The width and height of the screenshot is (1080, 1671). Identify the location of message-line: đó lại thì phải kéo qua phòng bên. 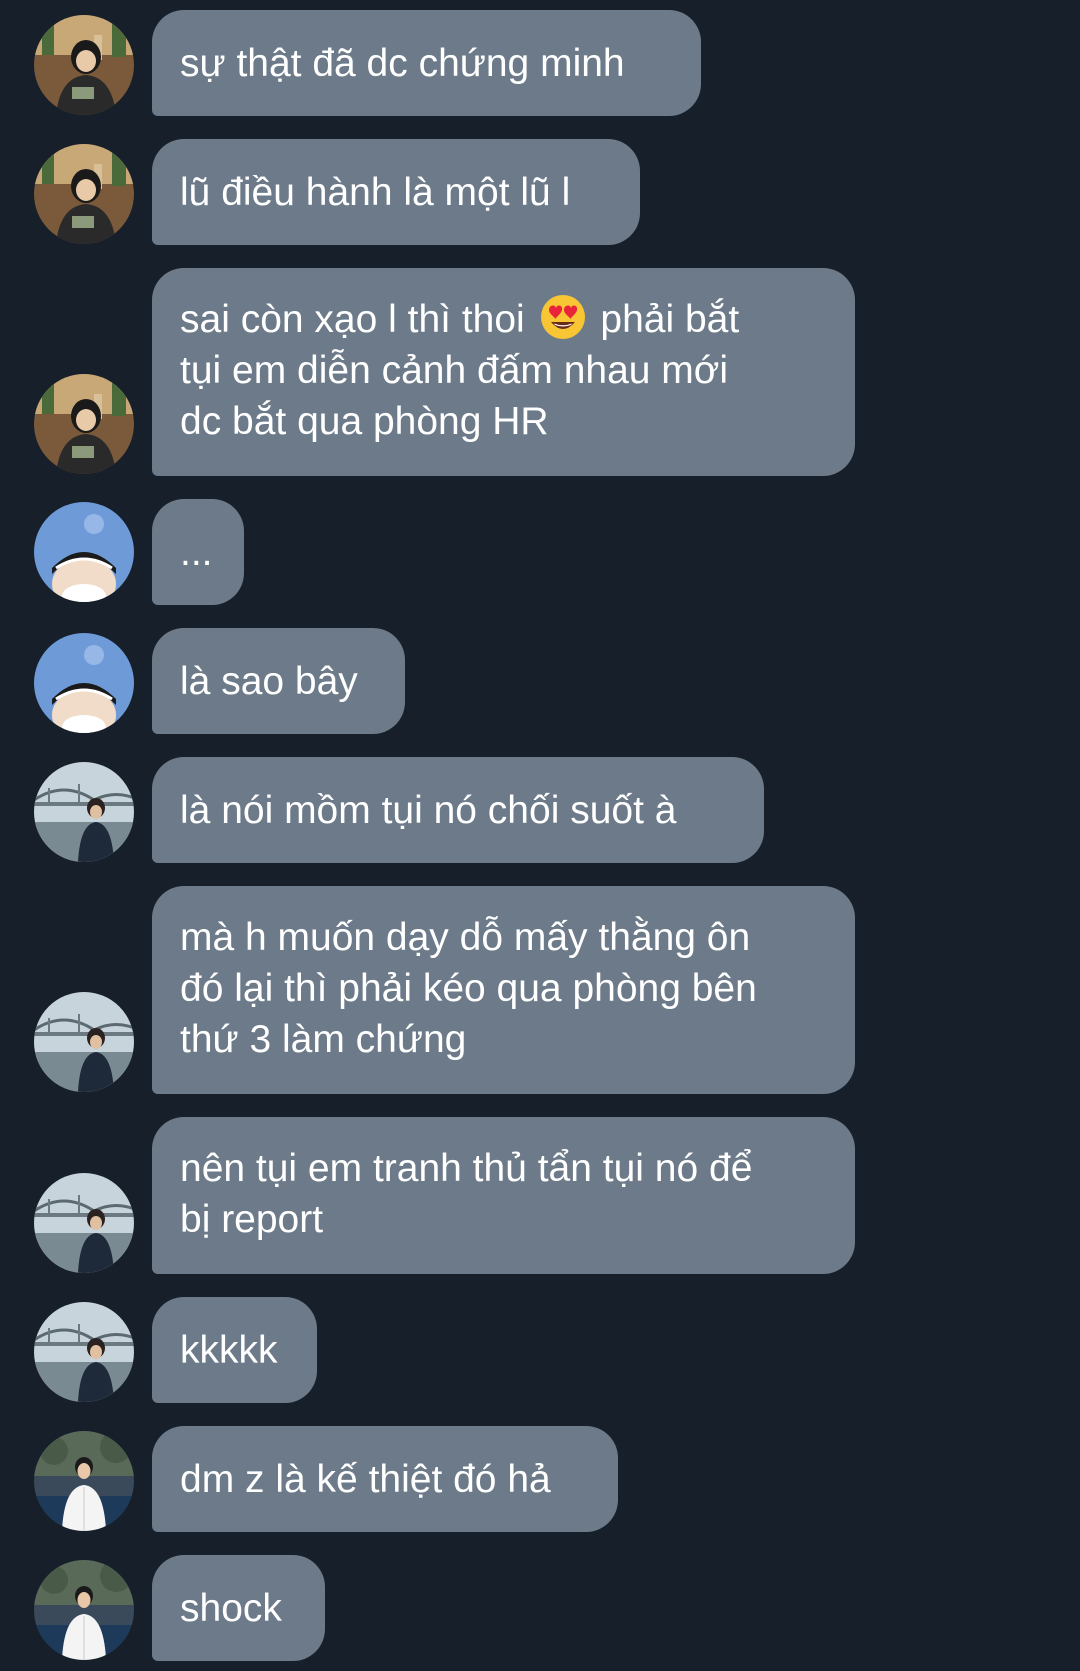
(468, 988).